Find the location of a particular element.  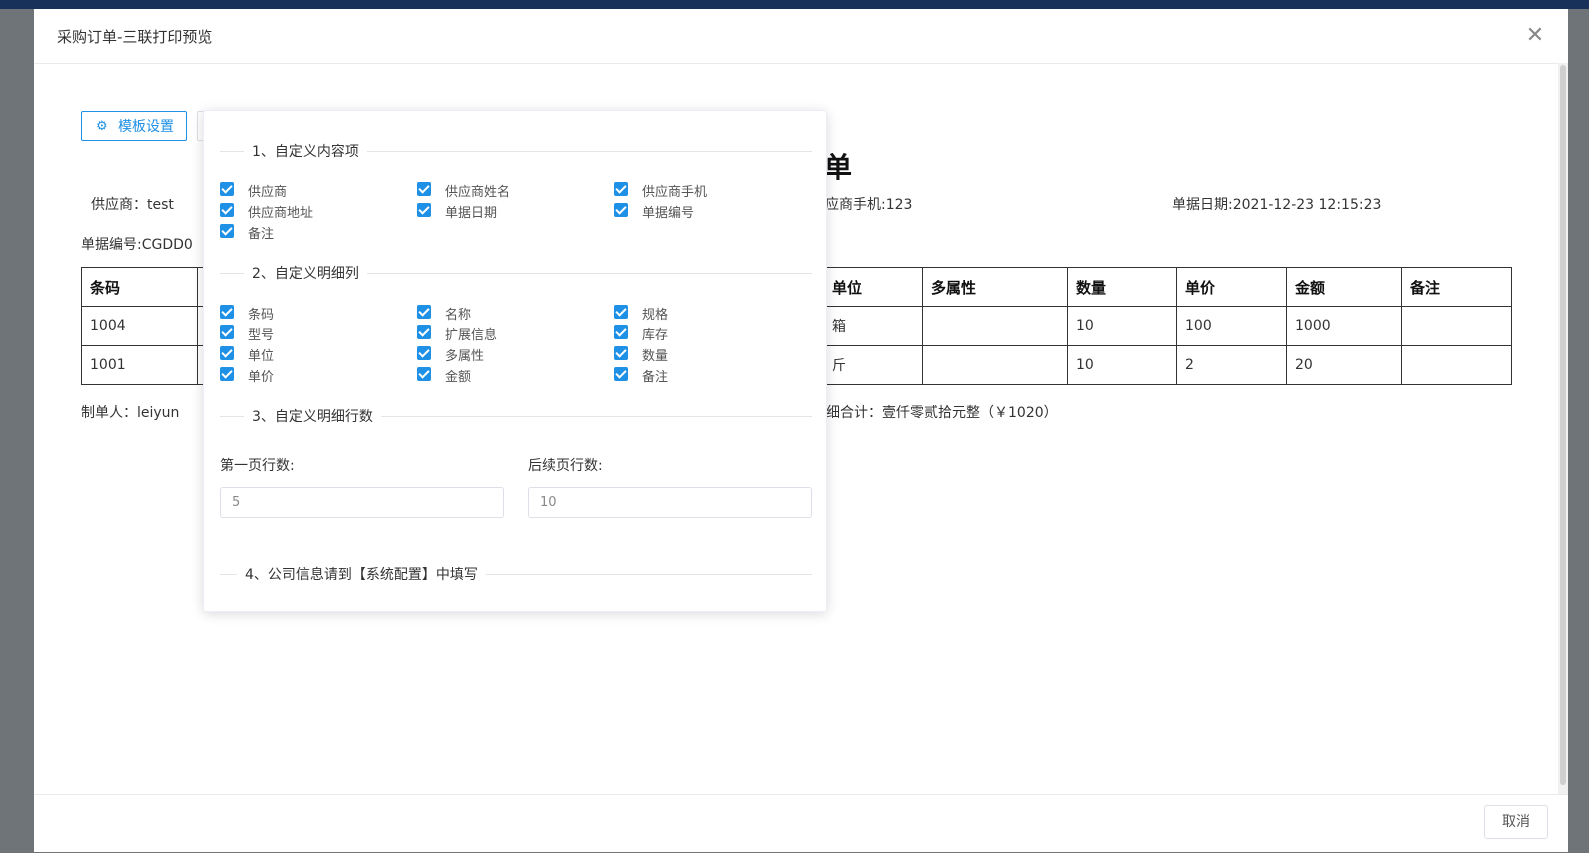

template-settings-button: ⚙ 模板设置 is located at coordinates (134, 126).